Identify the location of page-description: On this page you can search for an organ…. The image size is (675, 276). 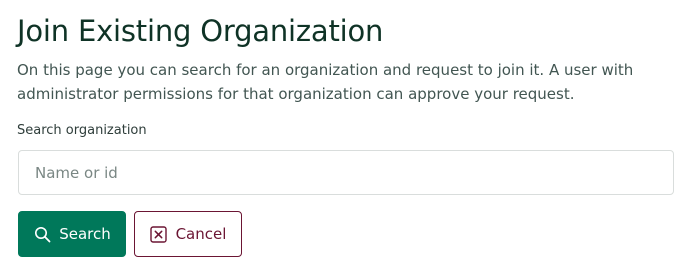
(325, 82).